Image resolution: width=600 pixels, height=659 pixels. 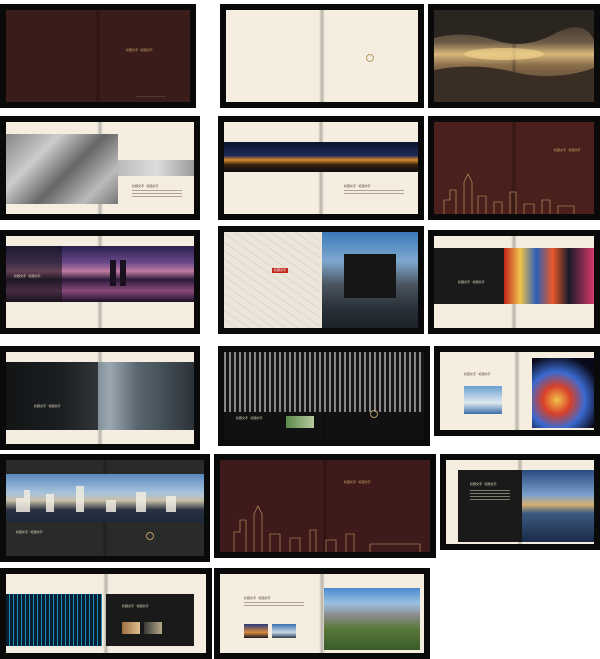 I want to click on spread-sea-city: 标题文字 · 标题文字, so click(x=520, y=502).